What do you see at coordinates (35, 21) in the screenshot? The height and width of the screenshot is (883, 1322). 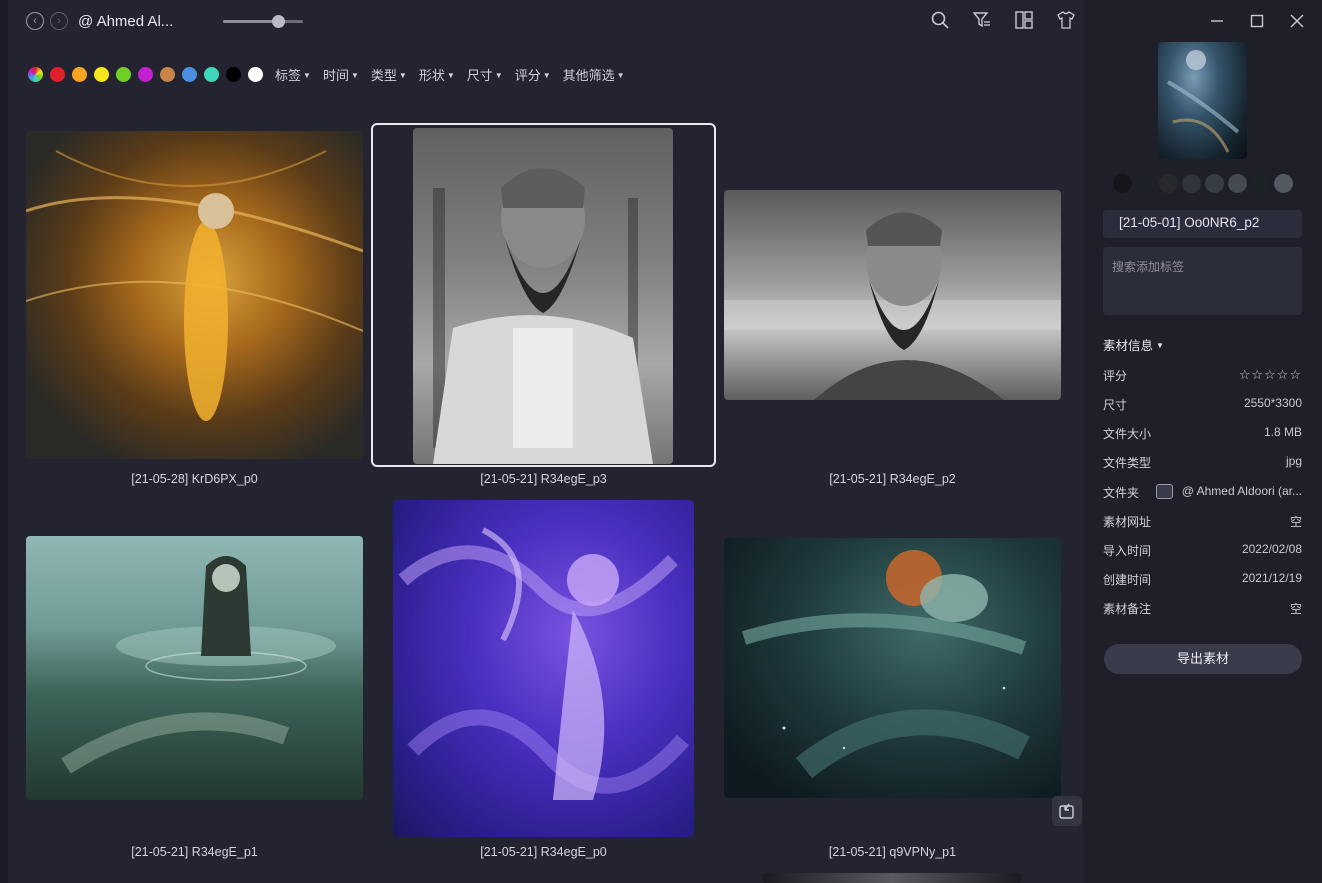 I see `back-button: ‹` at bounding box center [35, 21].